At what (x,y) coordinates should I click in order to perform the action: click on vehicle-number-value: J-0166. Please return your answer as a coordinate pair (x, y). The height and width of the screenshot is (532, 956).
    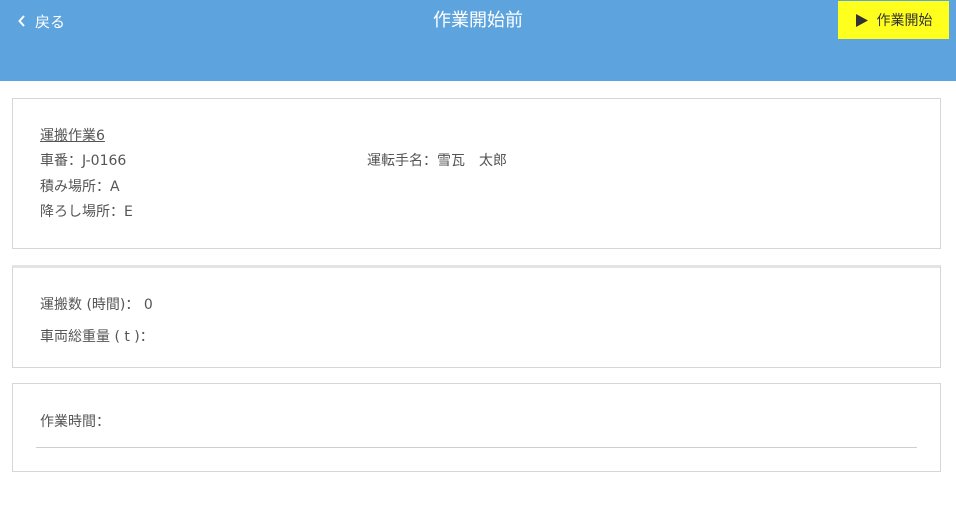
    Looking at the image, I should click on (104, 161).